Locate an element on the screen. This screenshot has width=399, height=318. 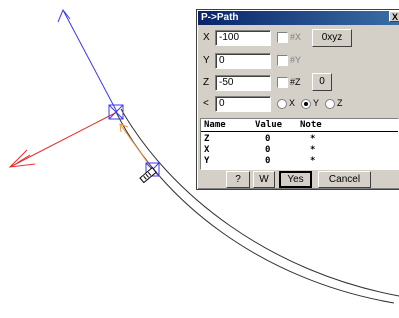
radio-y is located at coordinates (306, 104).